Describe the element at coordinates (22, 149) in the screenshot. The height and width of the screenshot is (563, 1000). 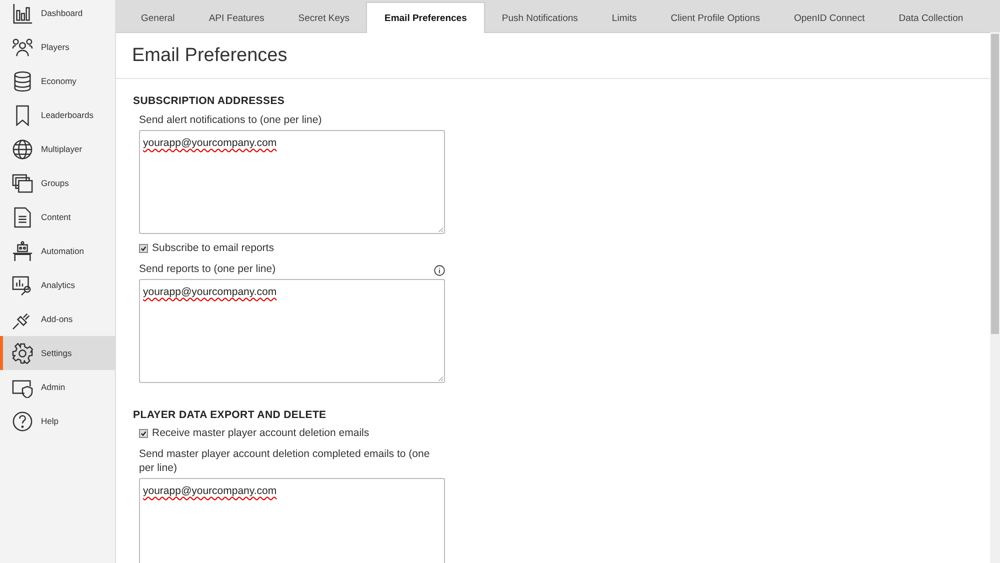
I see `globe-icon` at that location.